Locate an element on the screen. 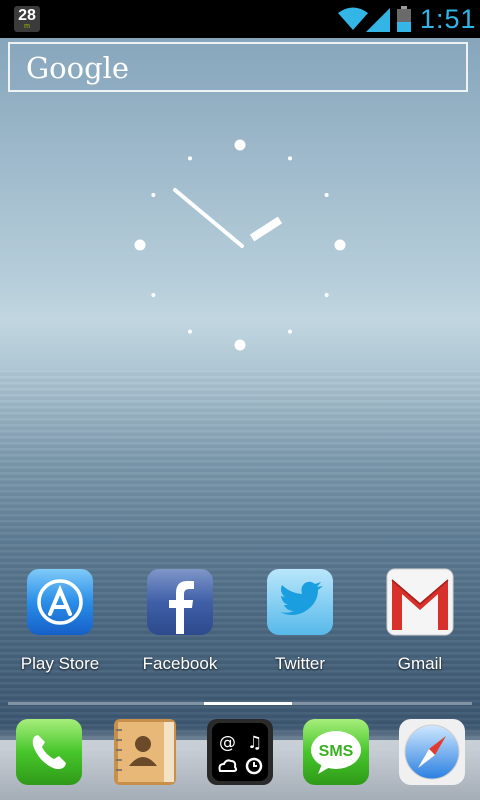  sms-text: SMS is located at coordinates (336, 751).